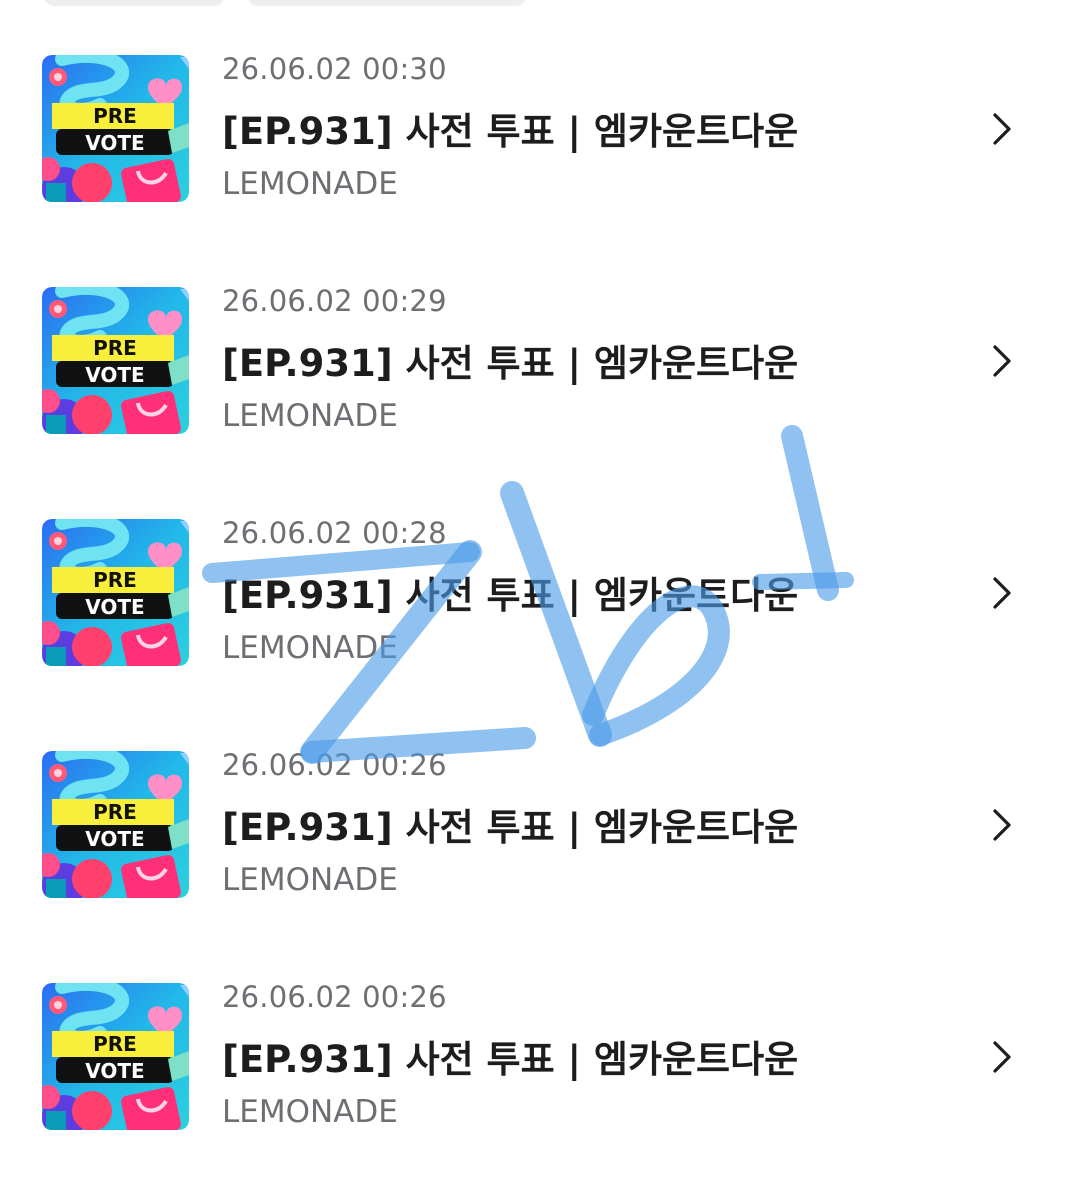 This screenshot has height=1186, width=1080. Describe the element at coordinates (334, 533) in the screenshot. I see `item-date: 26.06.02 00:28` at that location.